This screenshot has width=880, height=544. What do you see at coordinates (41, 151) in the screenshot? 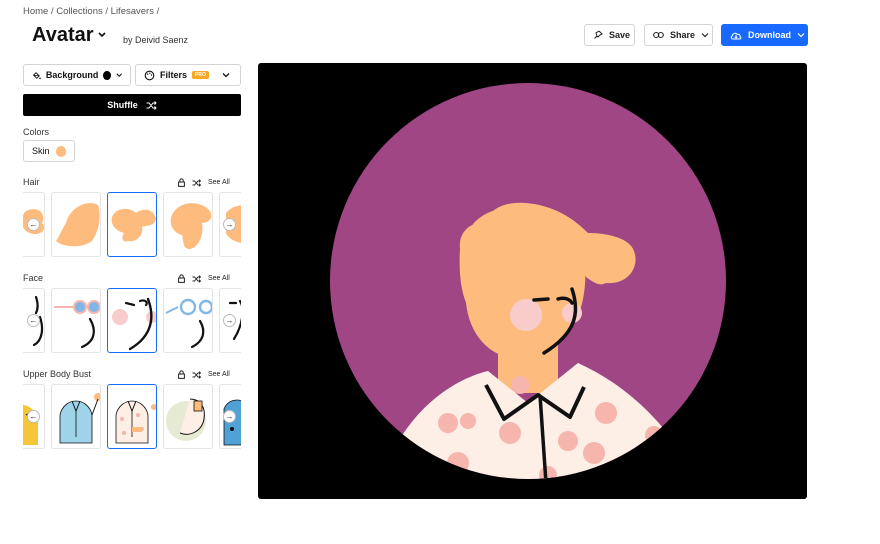
I see `skin-label: Skin` at bounding box center [41, 151].